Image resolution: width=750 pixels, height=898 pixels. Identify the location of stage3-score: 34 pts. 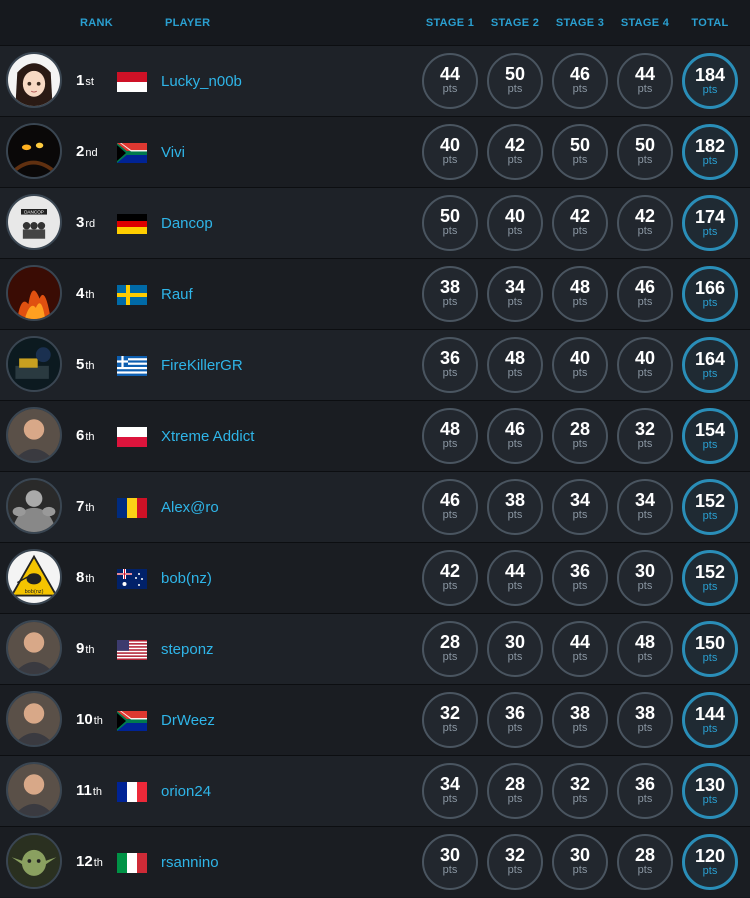
(580, 507).